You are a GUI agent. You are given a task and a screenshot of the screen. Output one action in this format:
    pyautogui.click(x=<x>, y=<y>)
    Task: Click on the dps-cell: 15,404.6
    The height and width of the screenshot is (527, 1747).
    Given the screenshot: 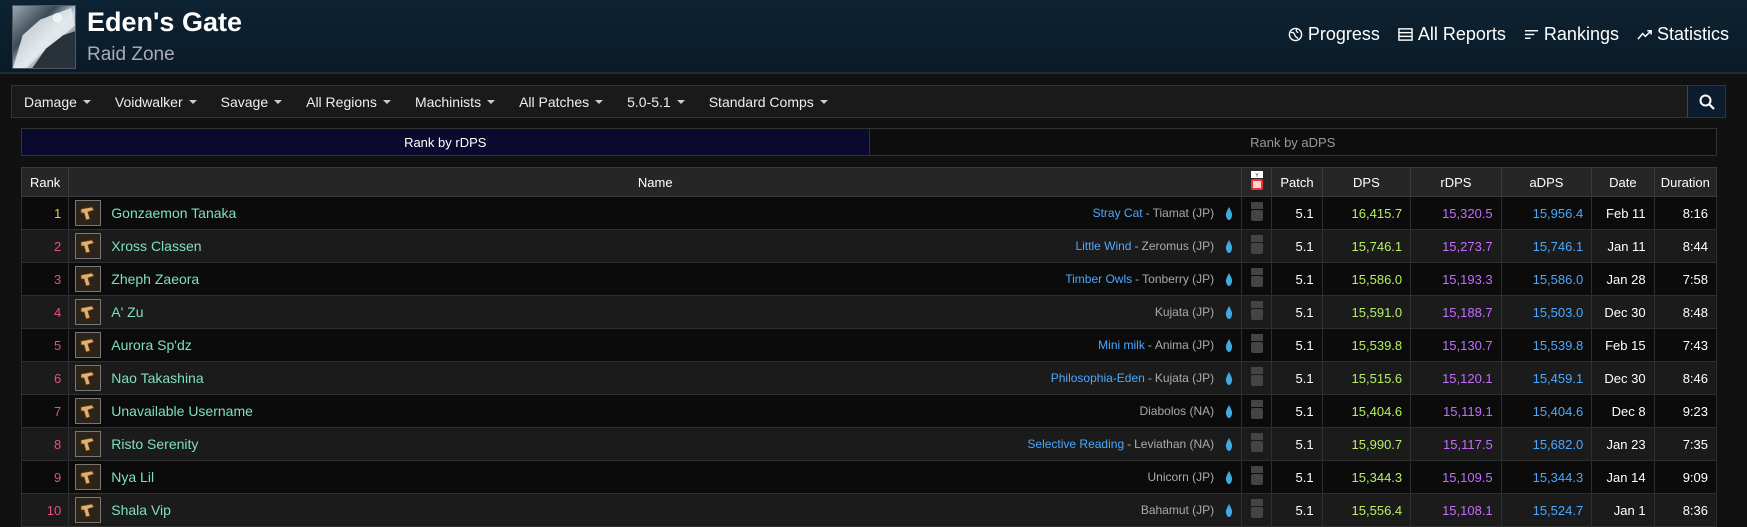 What is the action you would take?
    pyautogui.click(x=1366, y=411)
    